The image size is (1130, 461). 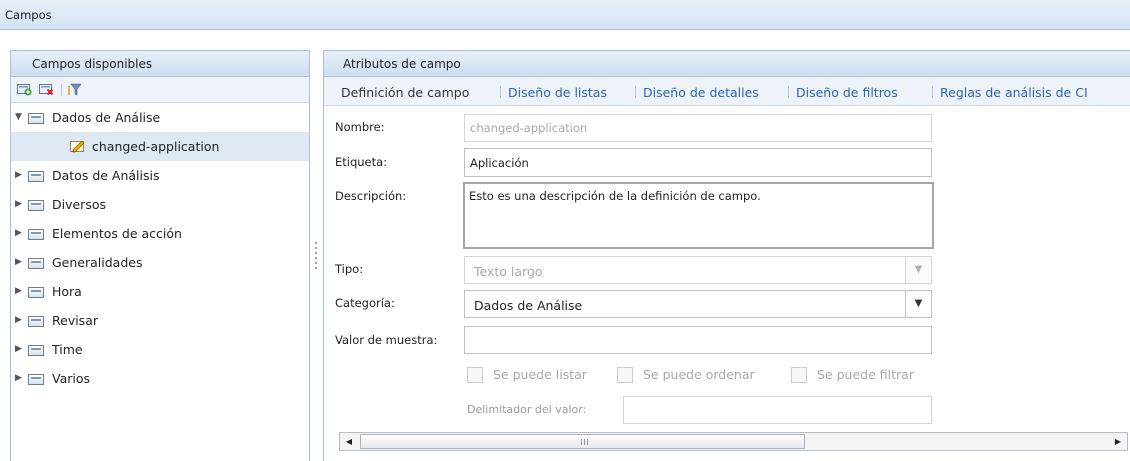 What do you see at coordinates (160, 64) in the screenshot?
I see `available-fields-header: Campos disponibles` at bounding box center [160, 64].